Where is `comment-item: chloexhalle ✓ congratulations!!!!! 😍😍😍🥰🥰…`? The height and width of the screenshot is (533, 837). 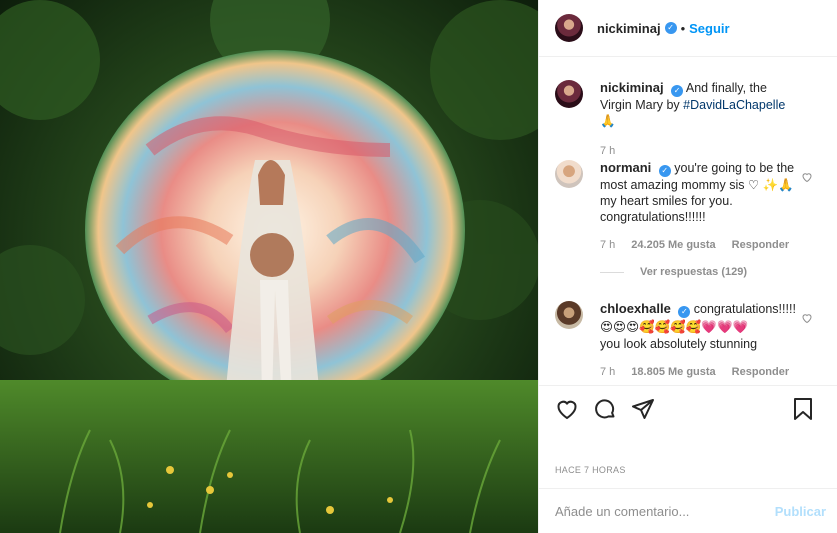 comment-item: chloexhalle ✓ congratulations!!!!! 😍😍😍🥰🥰… is located at coordinates (690, 340).